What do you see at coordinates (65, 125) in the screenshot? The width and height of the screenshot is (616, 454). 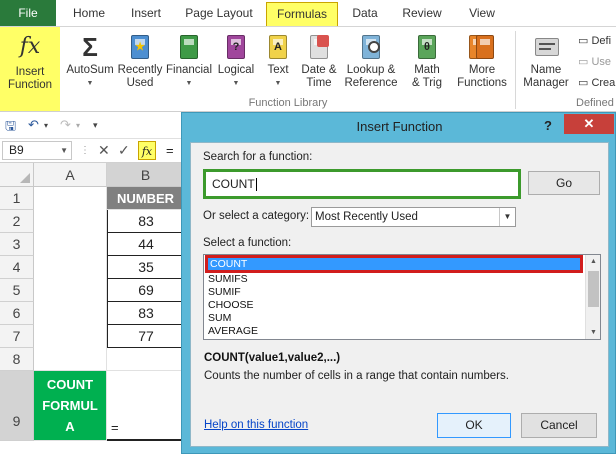 I see `redo-icon: ↷` at bounding box center [65, 125].